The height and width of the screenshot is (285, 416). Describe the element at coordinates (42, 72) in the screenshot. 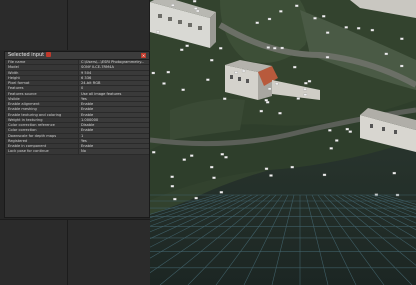

I see `property-key: Width` at that location.